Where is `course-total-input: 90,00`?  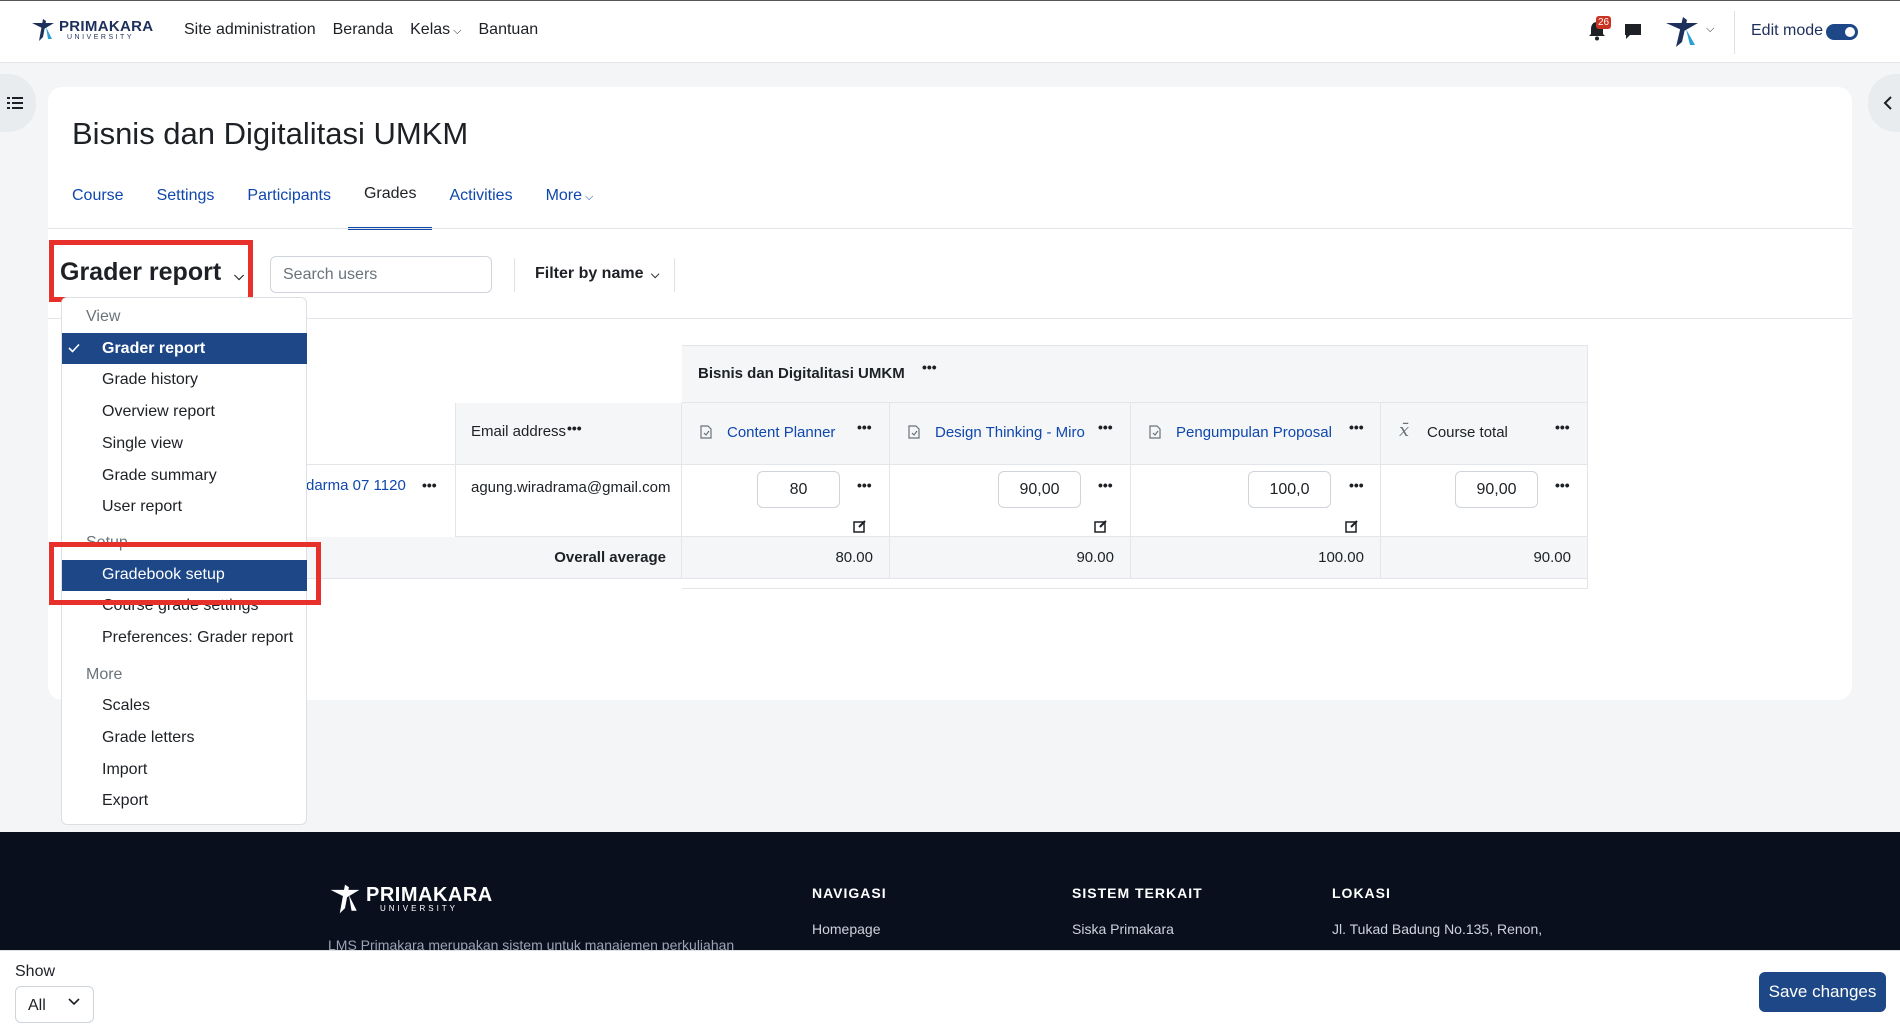 course-total-input: 90,00 is located at coordinates (1496, 489).